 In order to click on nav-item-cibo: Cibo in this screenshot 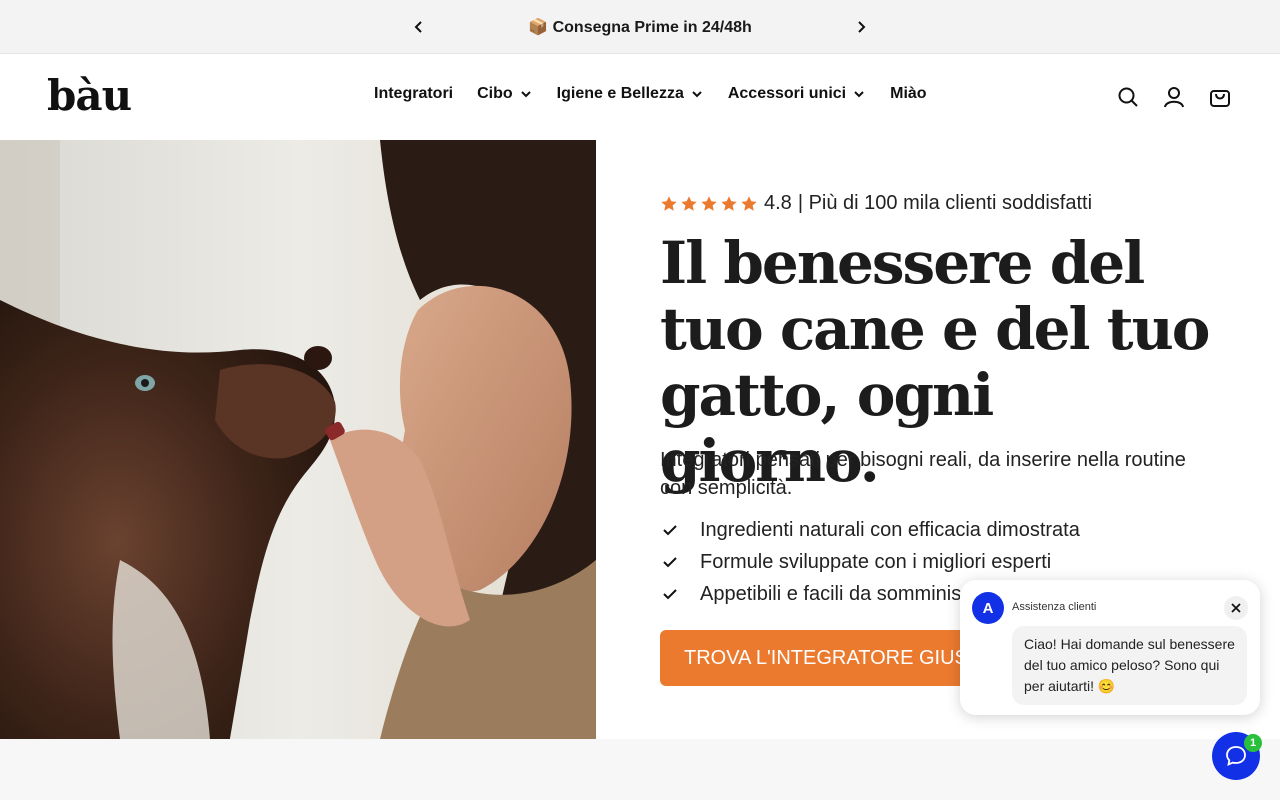, I will do `click(505, 94)`.